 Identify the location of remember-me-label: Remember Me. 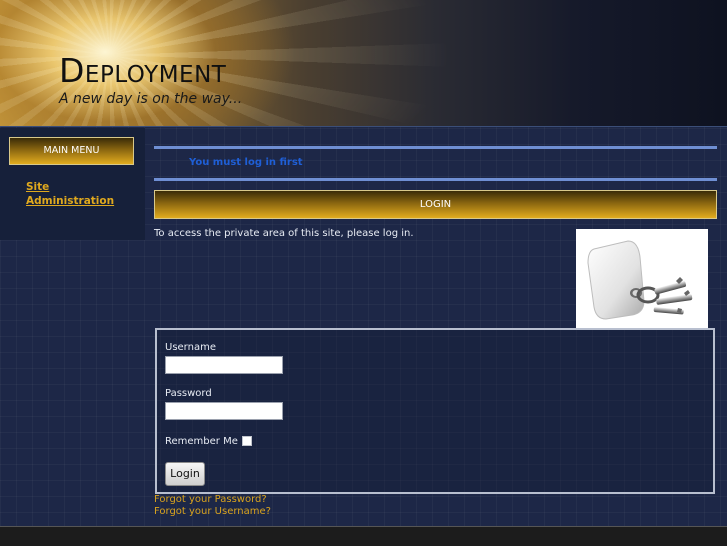
(201, 441).